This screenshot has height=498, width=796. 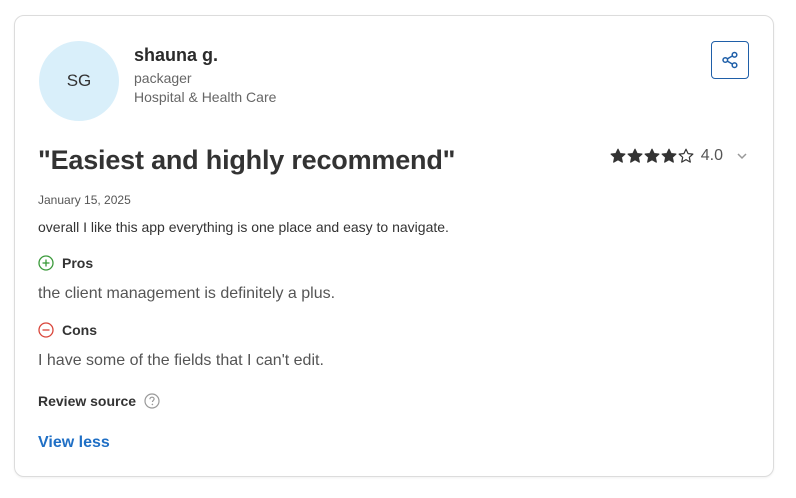 What do you see at coordinates (711, 155) in the screenshot?
I see `rating-value: 4.0` at bounding box center [711, 155].